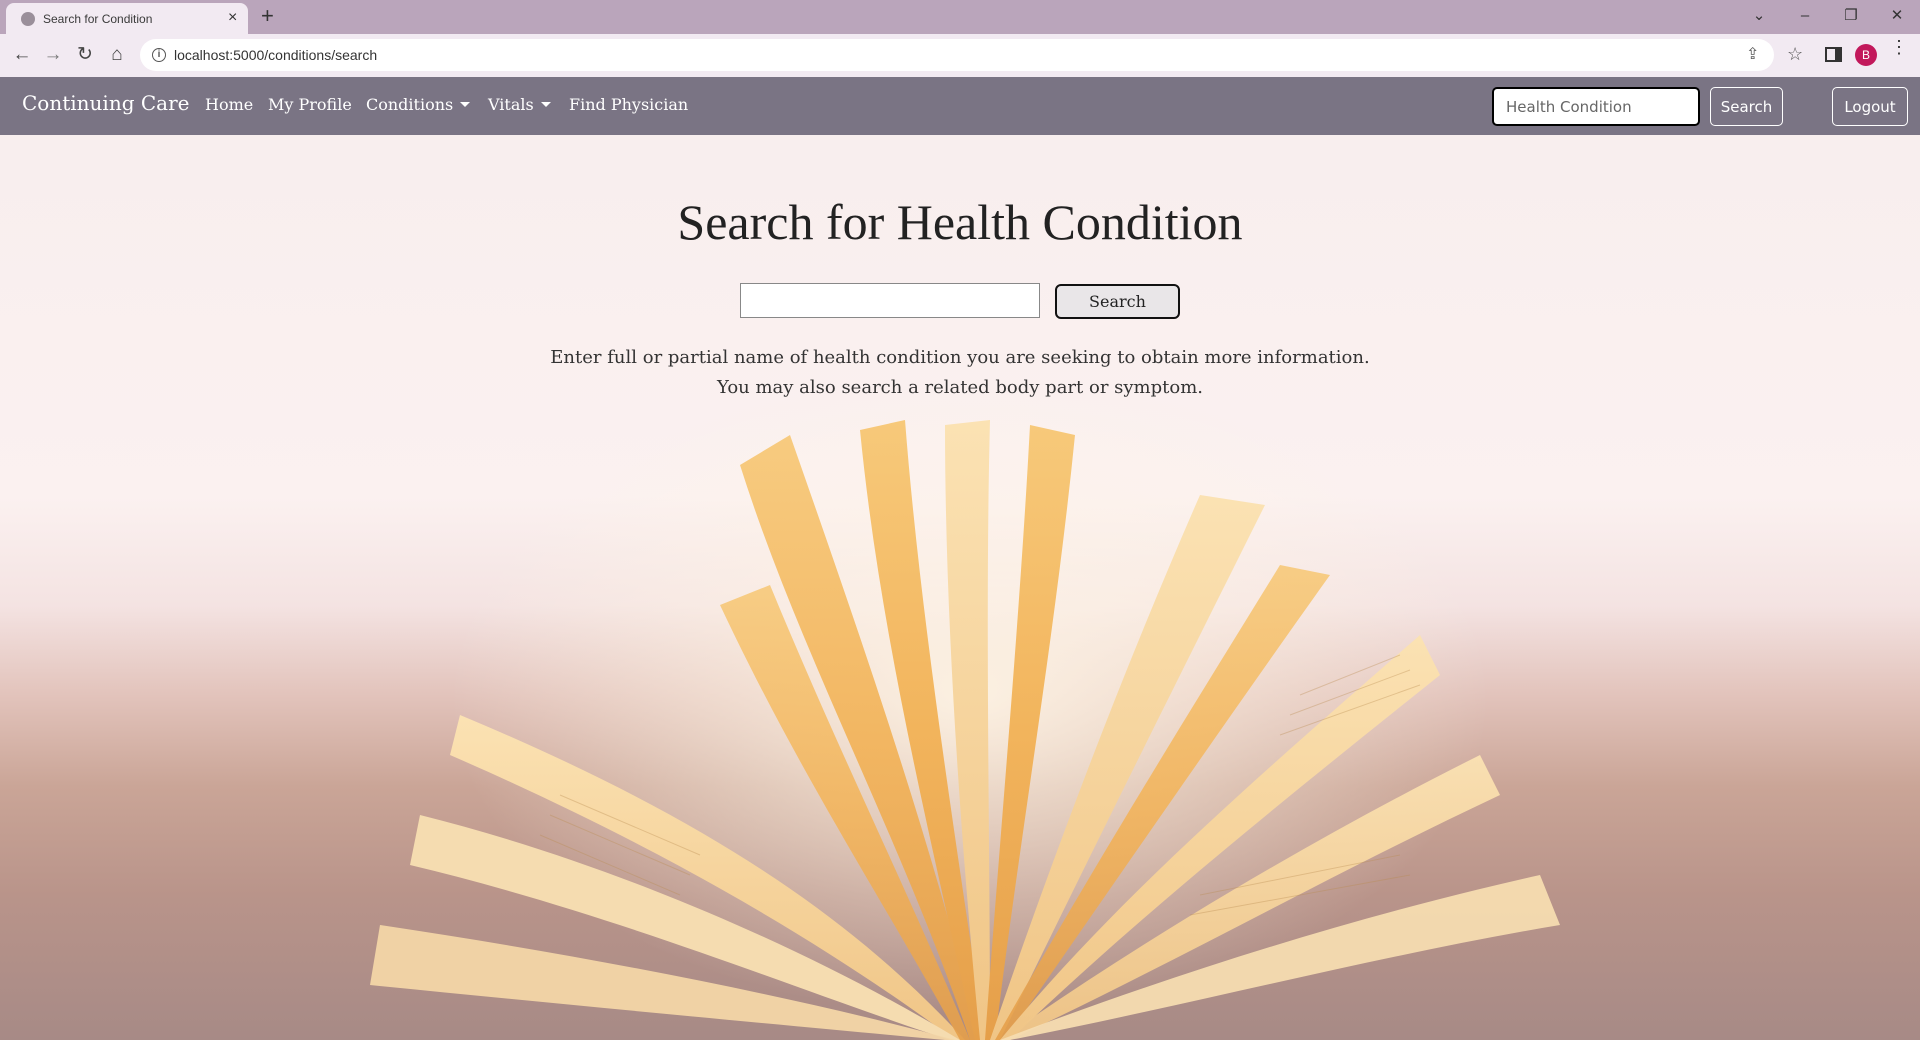  What do you see at coordinates (1759, 16) in the screenshot?
I see `tab-search-icon: ⌄` at bounding box center [1759, 16].